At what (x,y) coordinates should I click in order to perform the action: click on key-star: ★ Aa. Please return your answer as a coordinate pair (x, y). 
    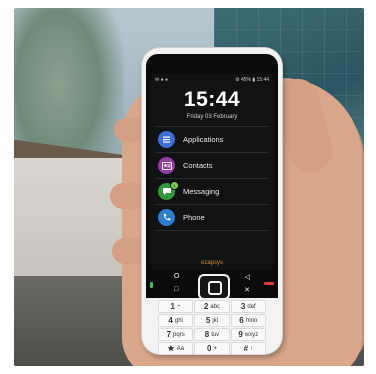
    Looking at the image, I should click on (176, 348).